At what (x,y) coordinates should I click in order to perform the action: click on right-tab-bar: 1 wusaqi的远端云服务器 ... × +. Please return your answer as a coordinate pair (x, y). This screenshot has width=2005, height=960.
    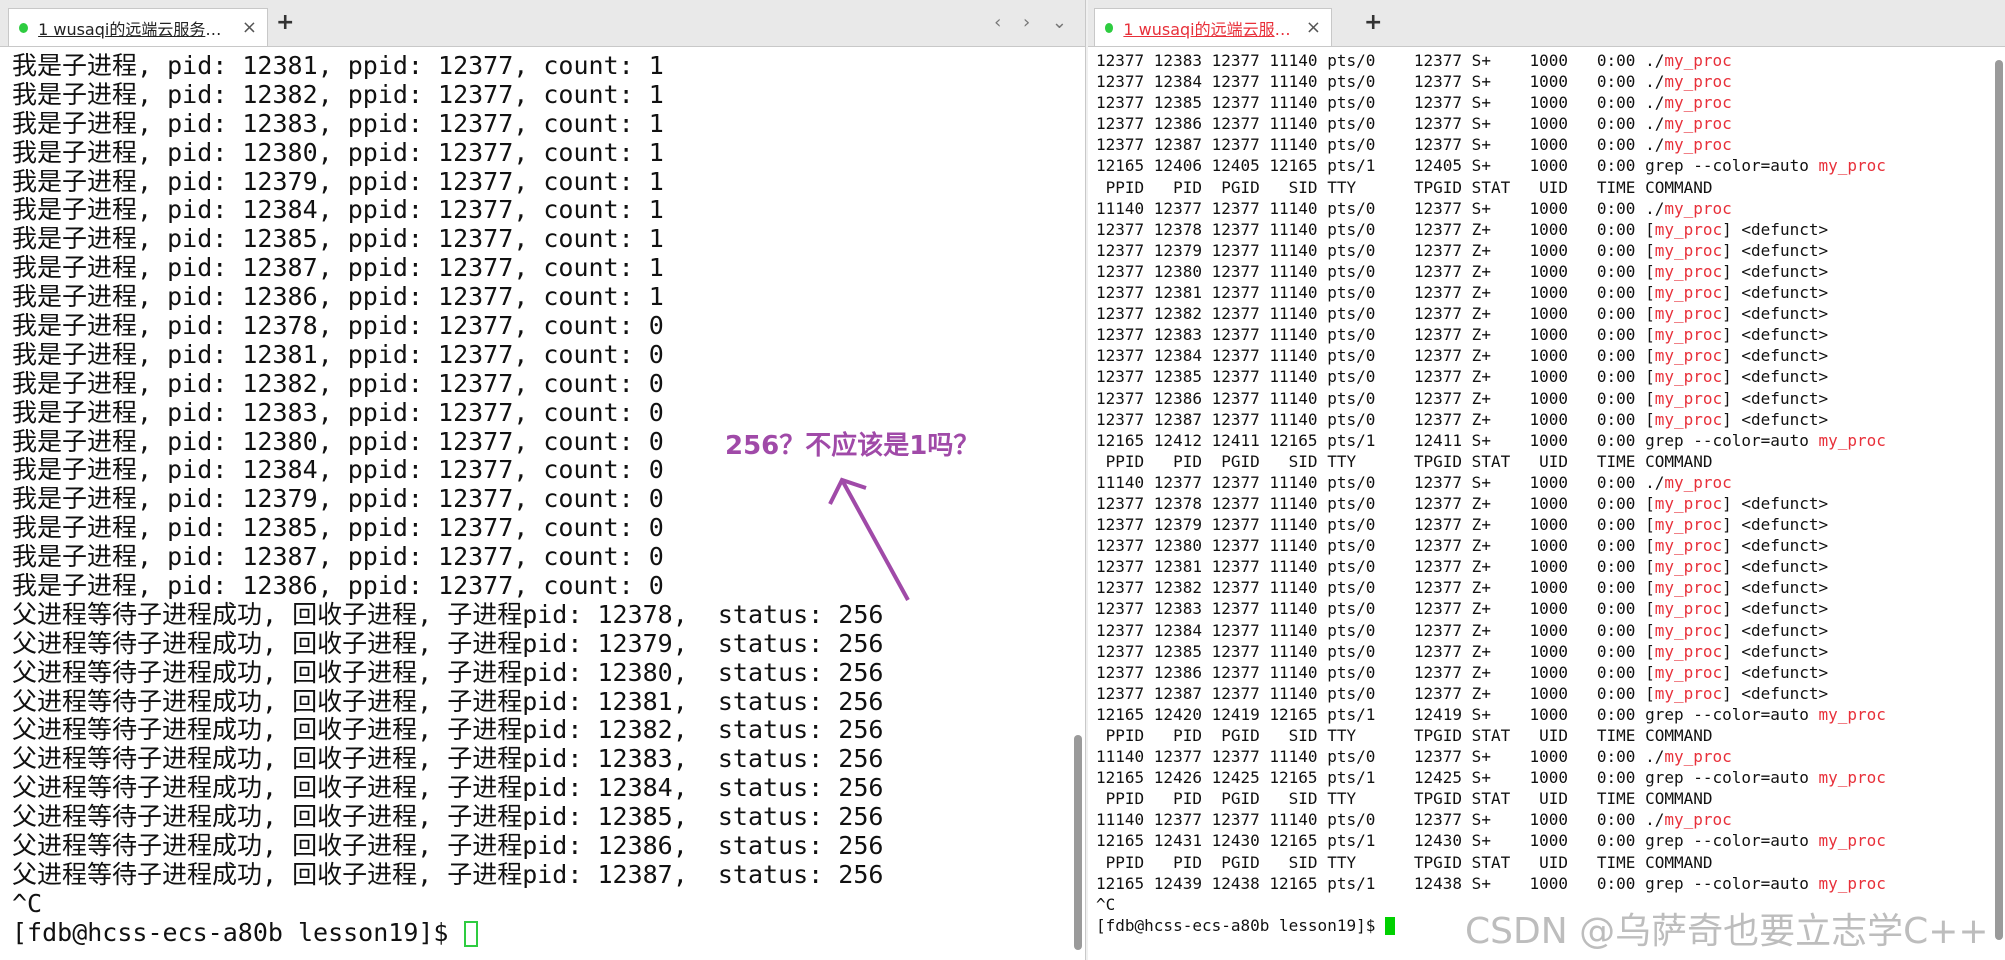
    Looking at the image, I should click on (1546, 23).